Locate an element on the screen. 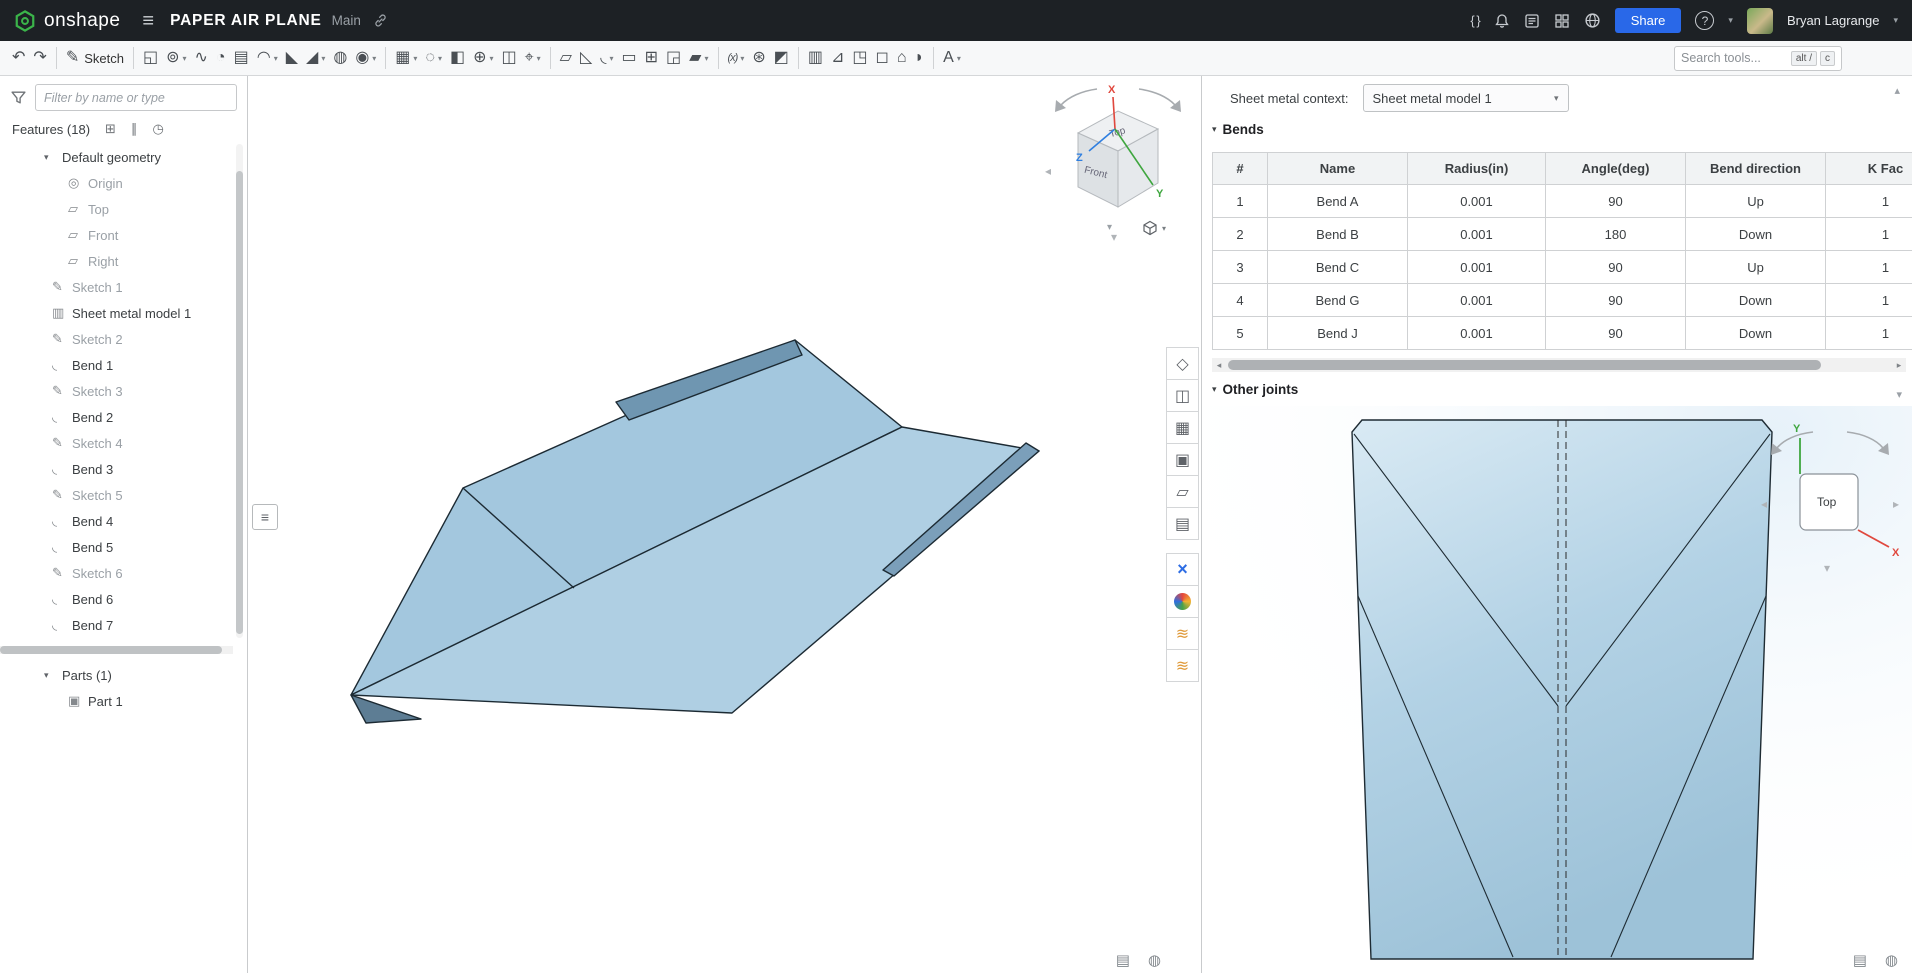 This screenshot has height=973, width=1912. export-flat-pattern-icon: ▤ is located at coordinates (1860, 960).